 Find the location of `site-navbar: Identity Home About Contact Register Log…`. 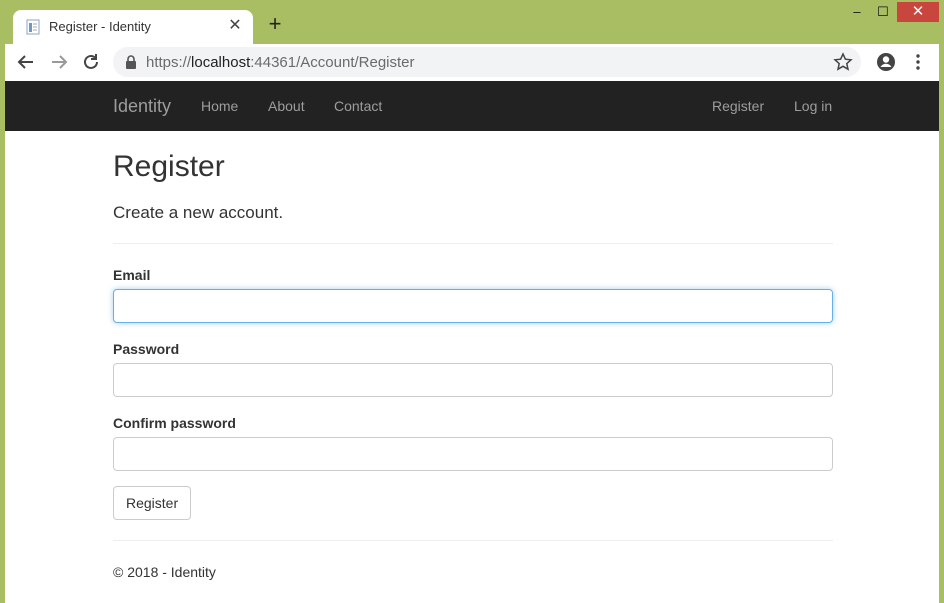

site-navbar: Identity Home About Contact Register Log… is located at coordinates (472, 106).